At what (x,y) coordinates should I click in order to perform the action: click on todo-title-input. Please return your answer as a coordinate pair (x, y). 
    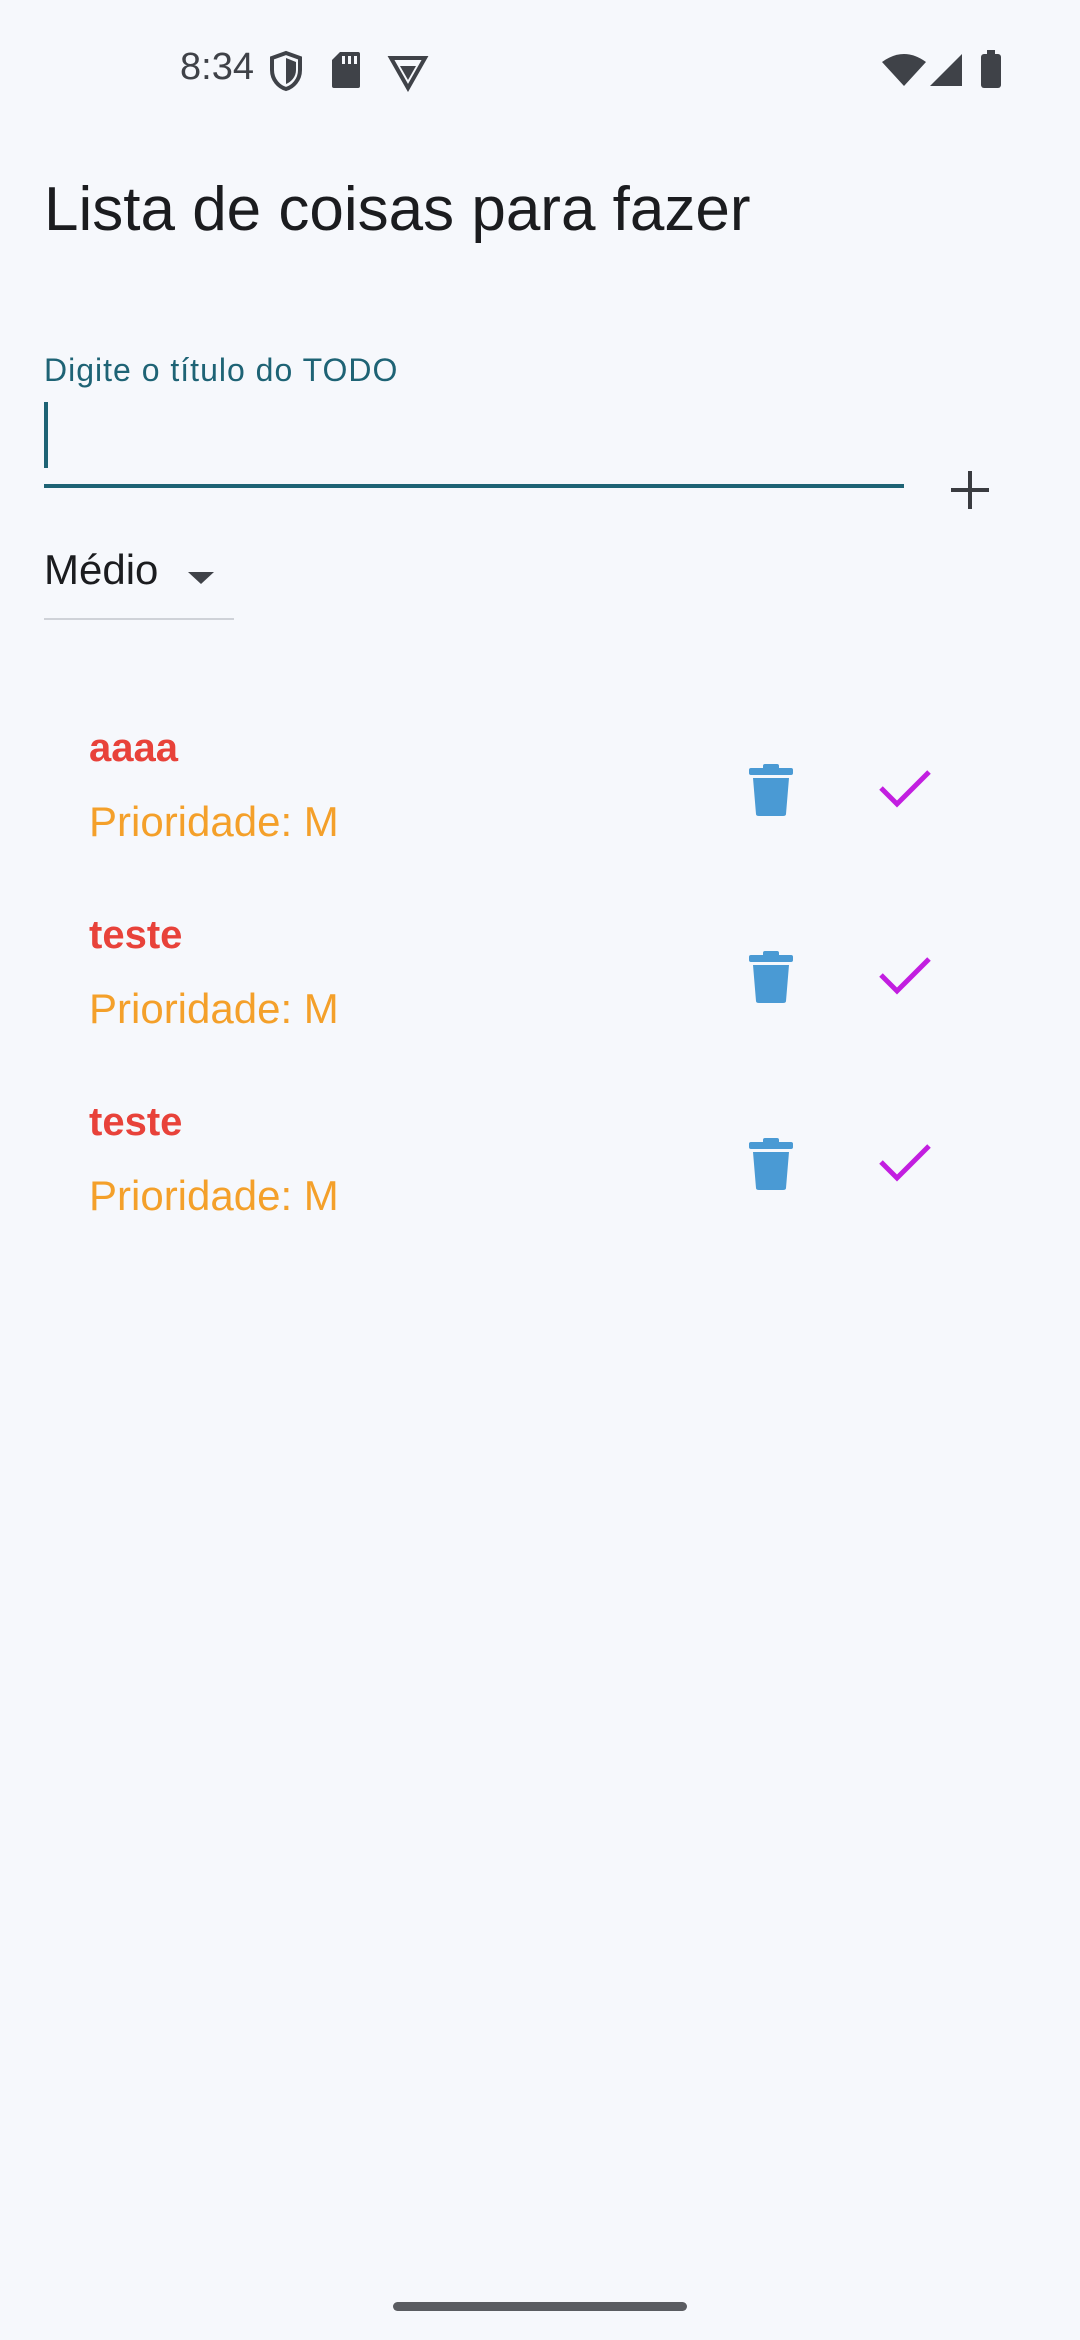
    Looking at the image, I should click on (474, 442).